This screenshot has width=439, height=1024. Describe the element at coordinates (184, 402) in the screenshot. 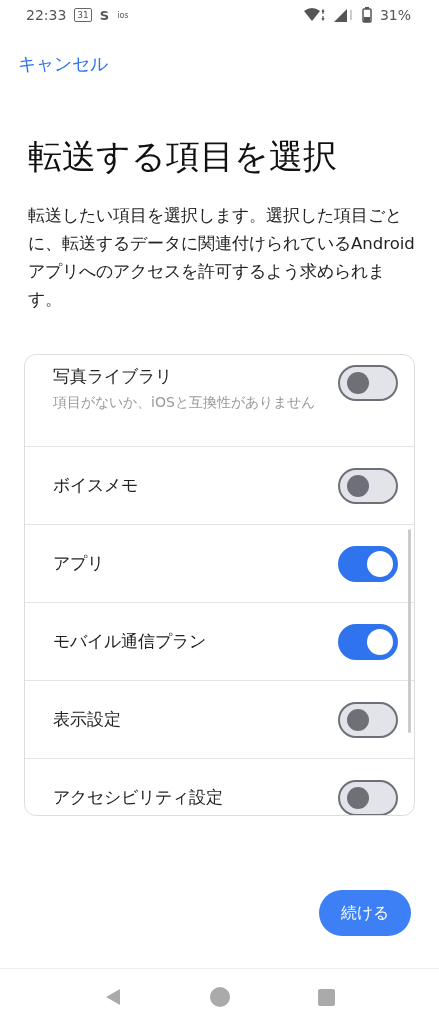

I see `item-subtitle: 項目がないか、iOSと互換性がありません` at that location.